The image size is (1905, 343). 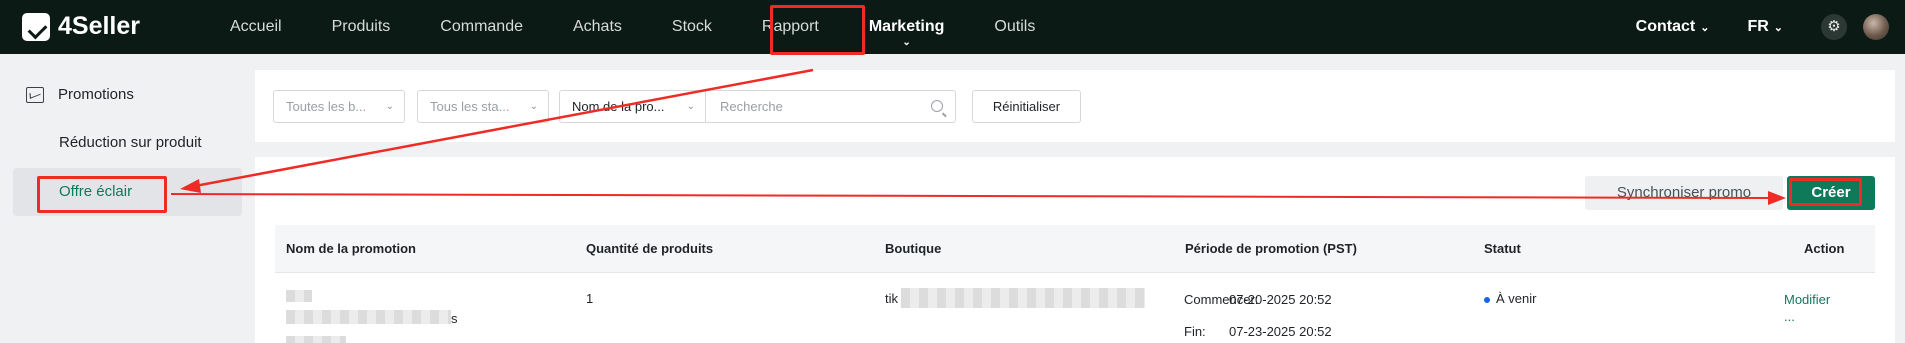 What do you see at coordinates (481, 27) in the screenshot?
I see `nav-item-commande: Commande` at bounding box center [481, 27].